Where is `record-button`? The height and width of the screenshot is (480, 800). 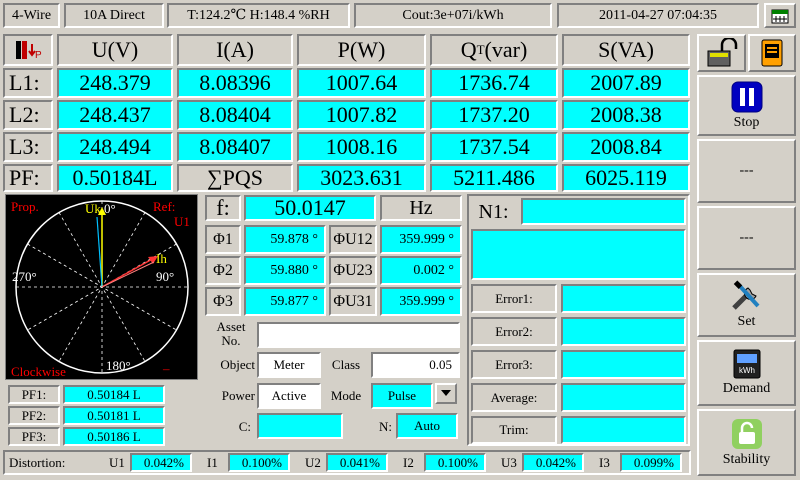 record-button is located at coordinates (772, 53).